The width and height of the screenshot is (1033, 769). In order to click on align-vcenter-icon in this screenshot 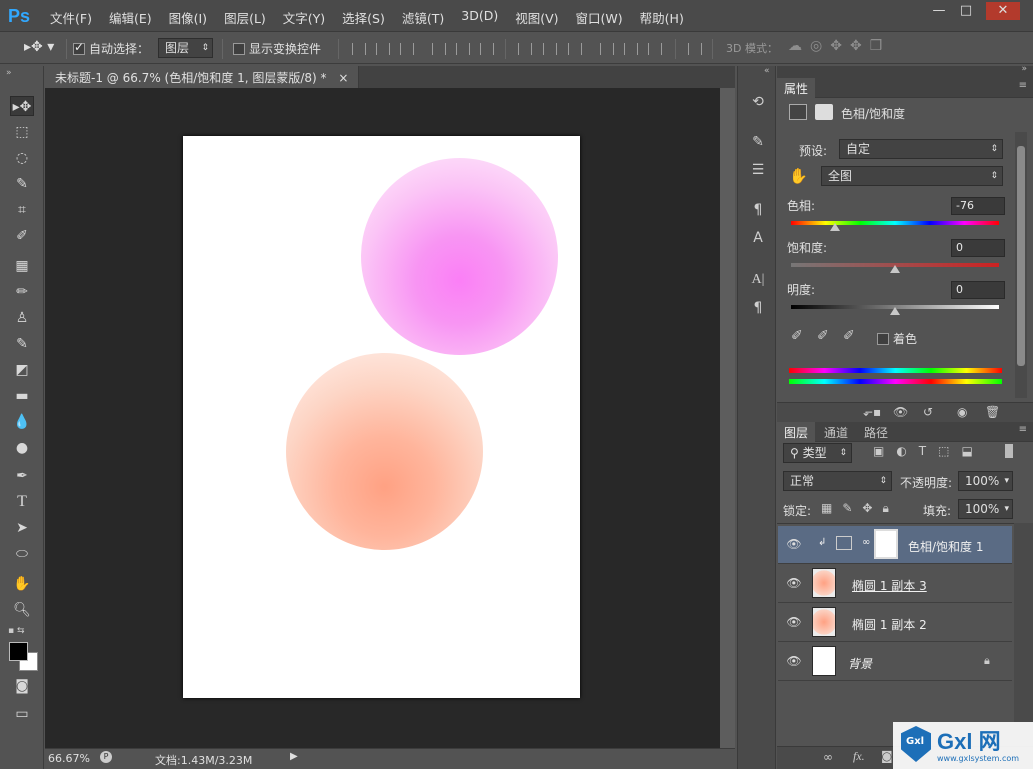, I will do `click(383, 49)`.